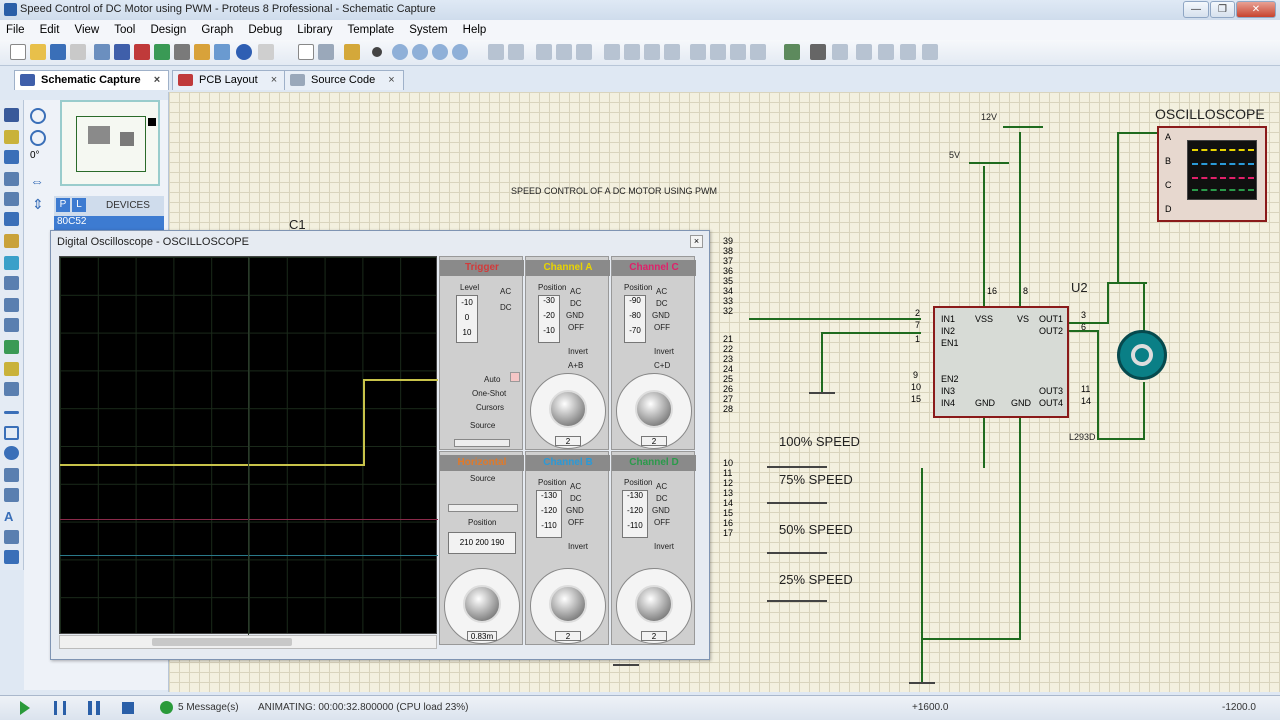 The image size is (1280, 720). Describe the element at coordinates (11, 179) in the screenshot. I see `wire-label-icon` at that location.